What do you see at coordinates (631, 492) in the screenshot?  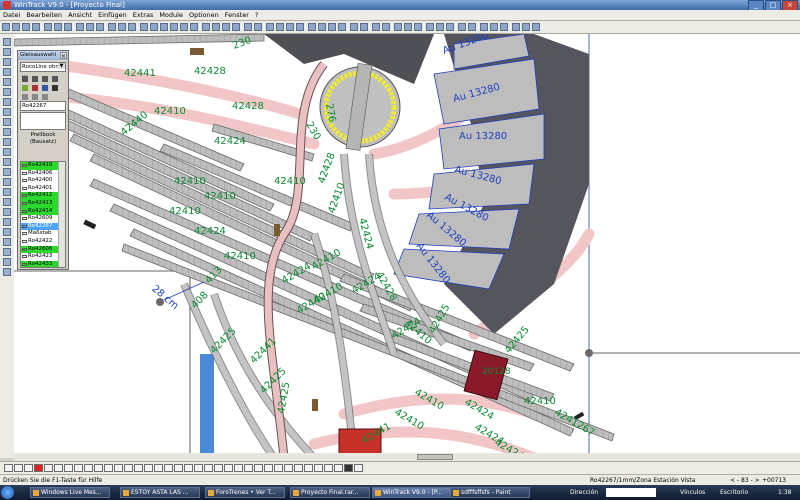 I see `address-field` at bounding box center [631, 492].